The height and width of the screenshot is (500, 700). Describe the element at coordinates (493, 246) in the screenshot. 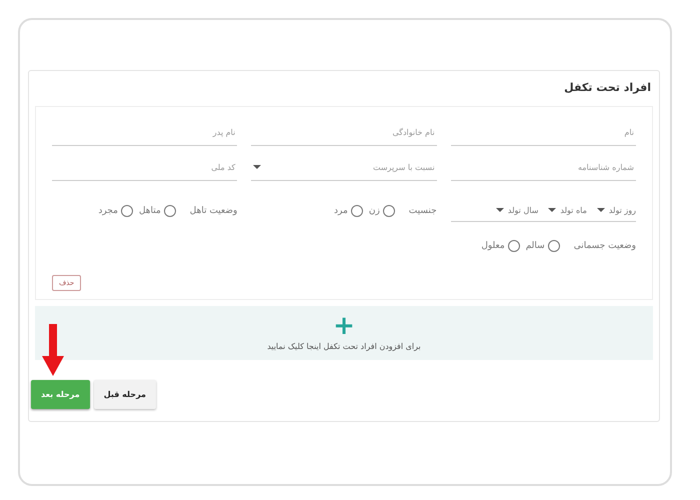

I see `radio-label: معلول` at that location.